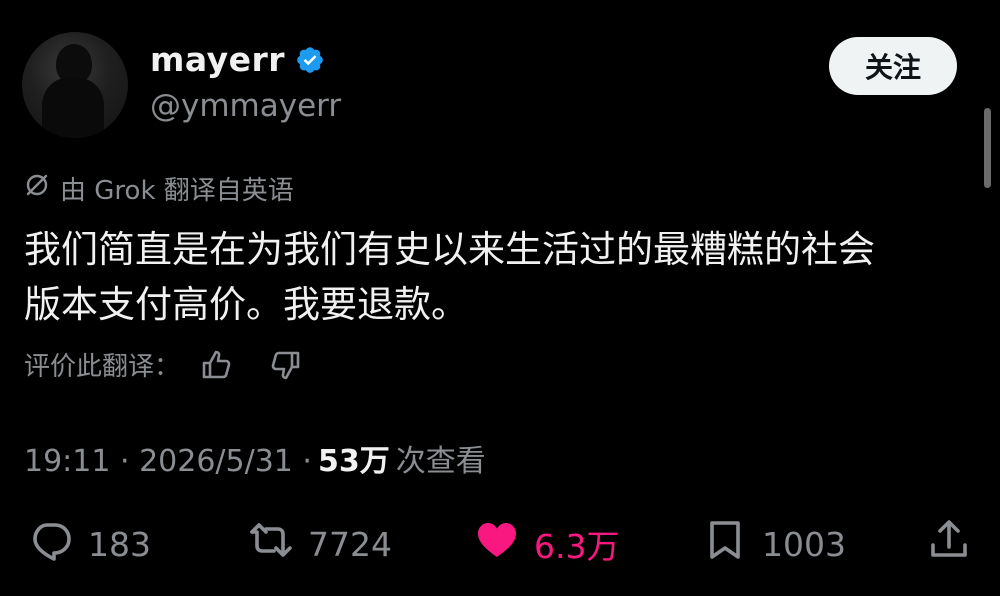 The height and width of the screenshot is (596, 1000). I want to click on views-count: 53万, so click(353, 461).